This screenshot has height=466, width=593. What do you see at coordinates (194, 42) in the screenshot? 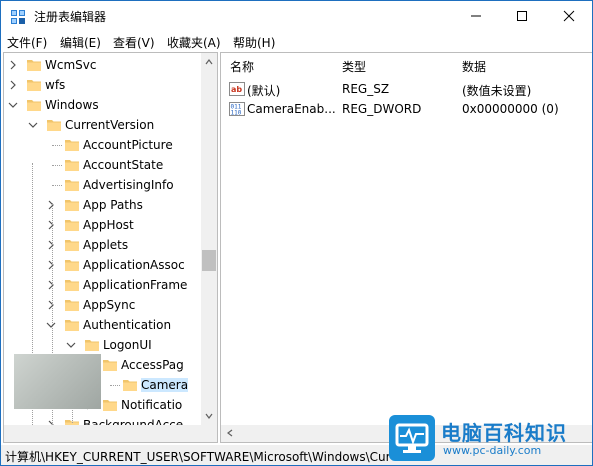
I see `menu-favorites: 收藏夹(A)` at bounding box center [194, 42].